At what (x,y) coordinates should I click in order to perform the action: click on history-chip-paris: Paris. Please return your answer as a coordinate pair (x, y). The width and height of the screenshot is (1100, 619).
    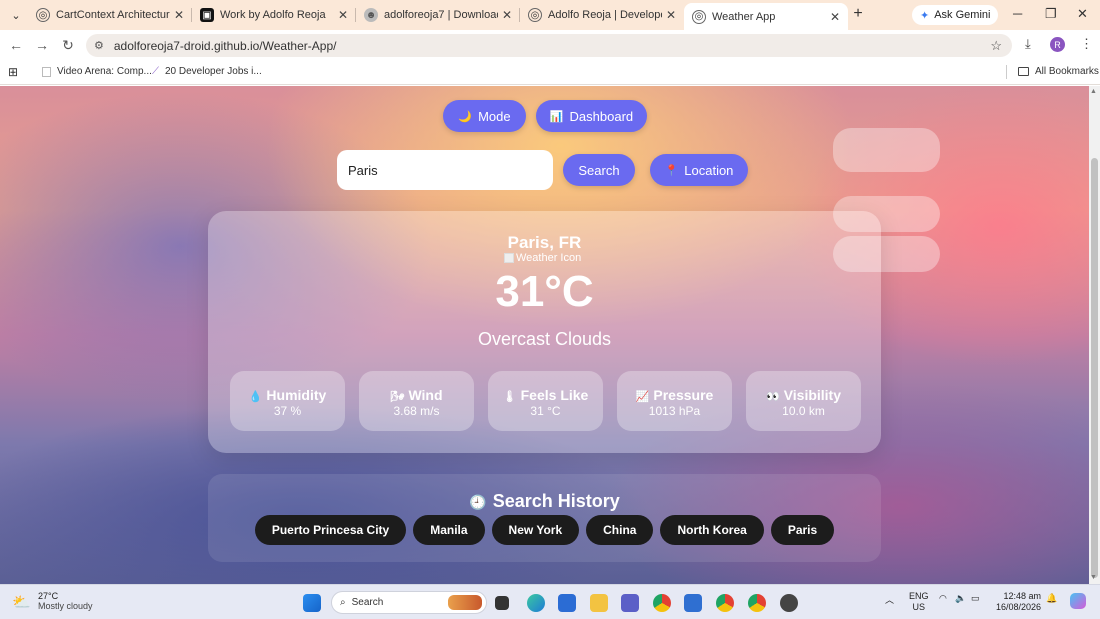
    Looking at the image, I should click on (802, 530).